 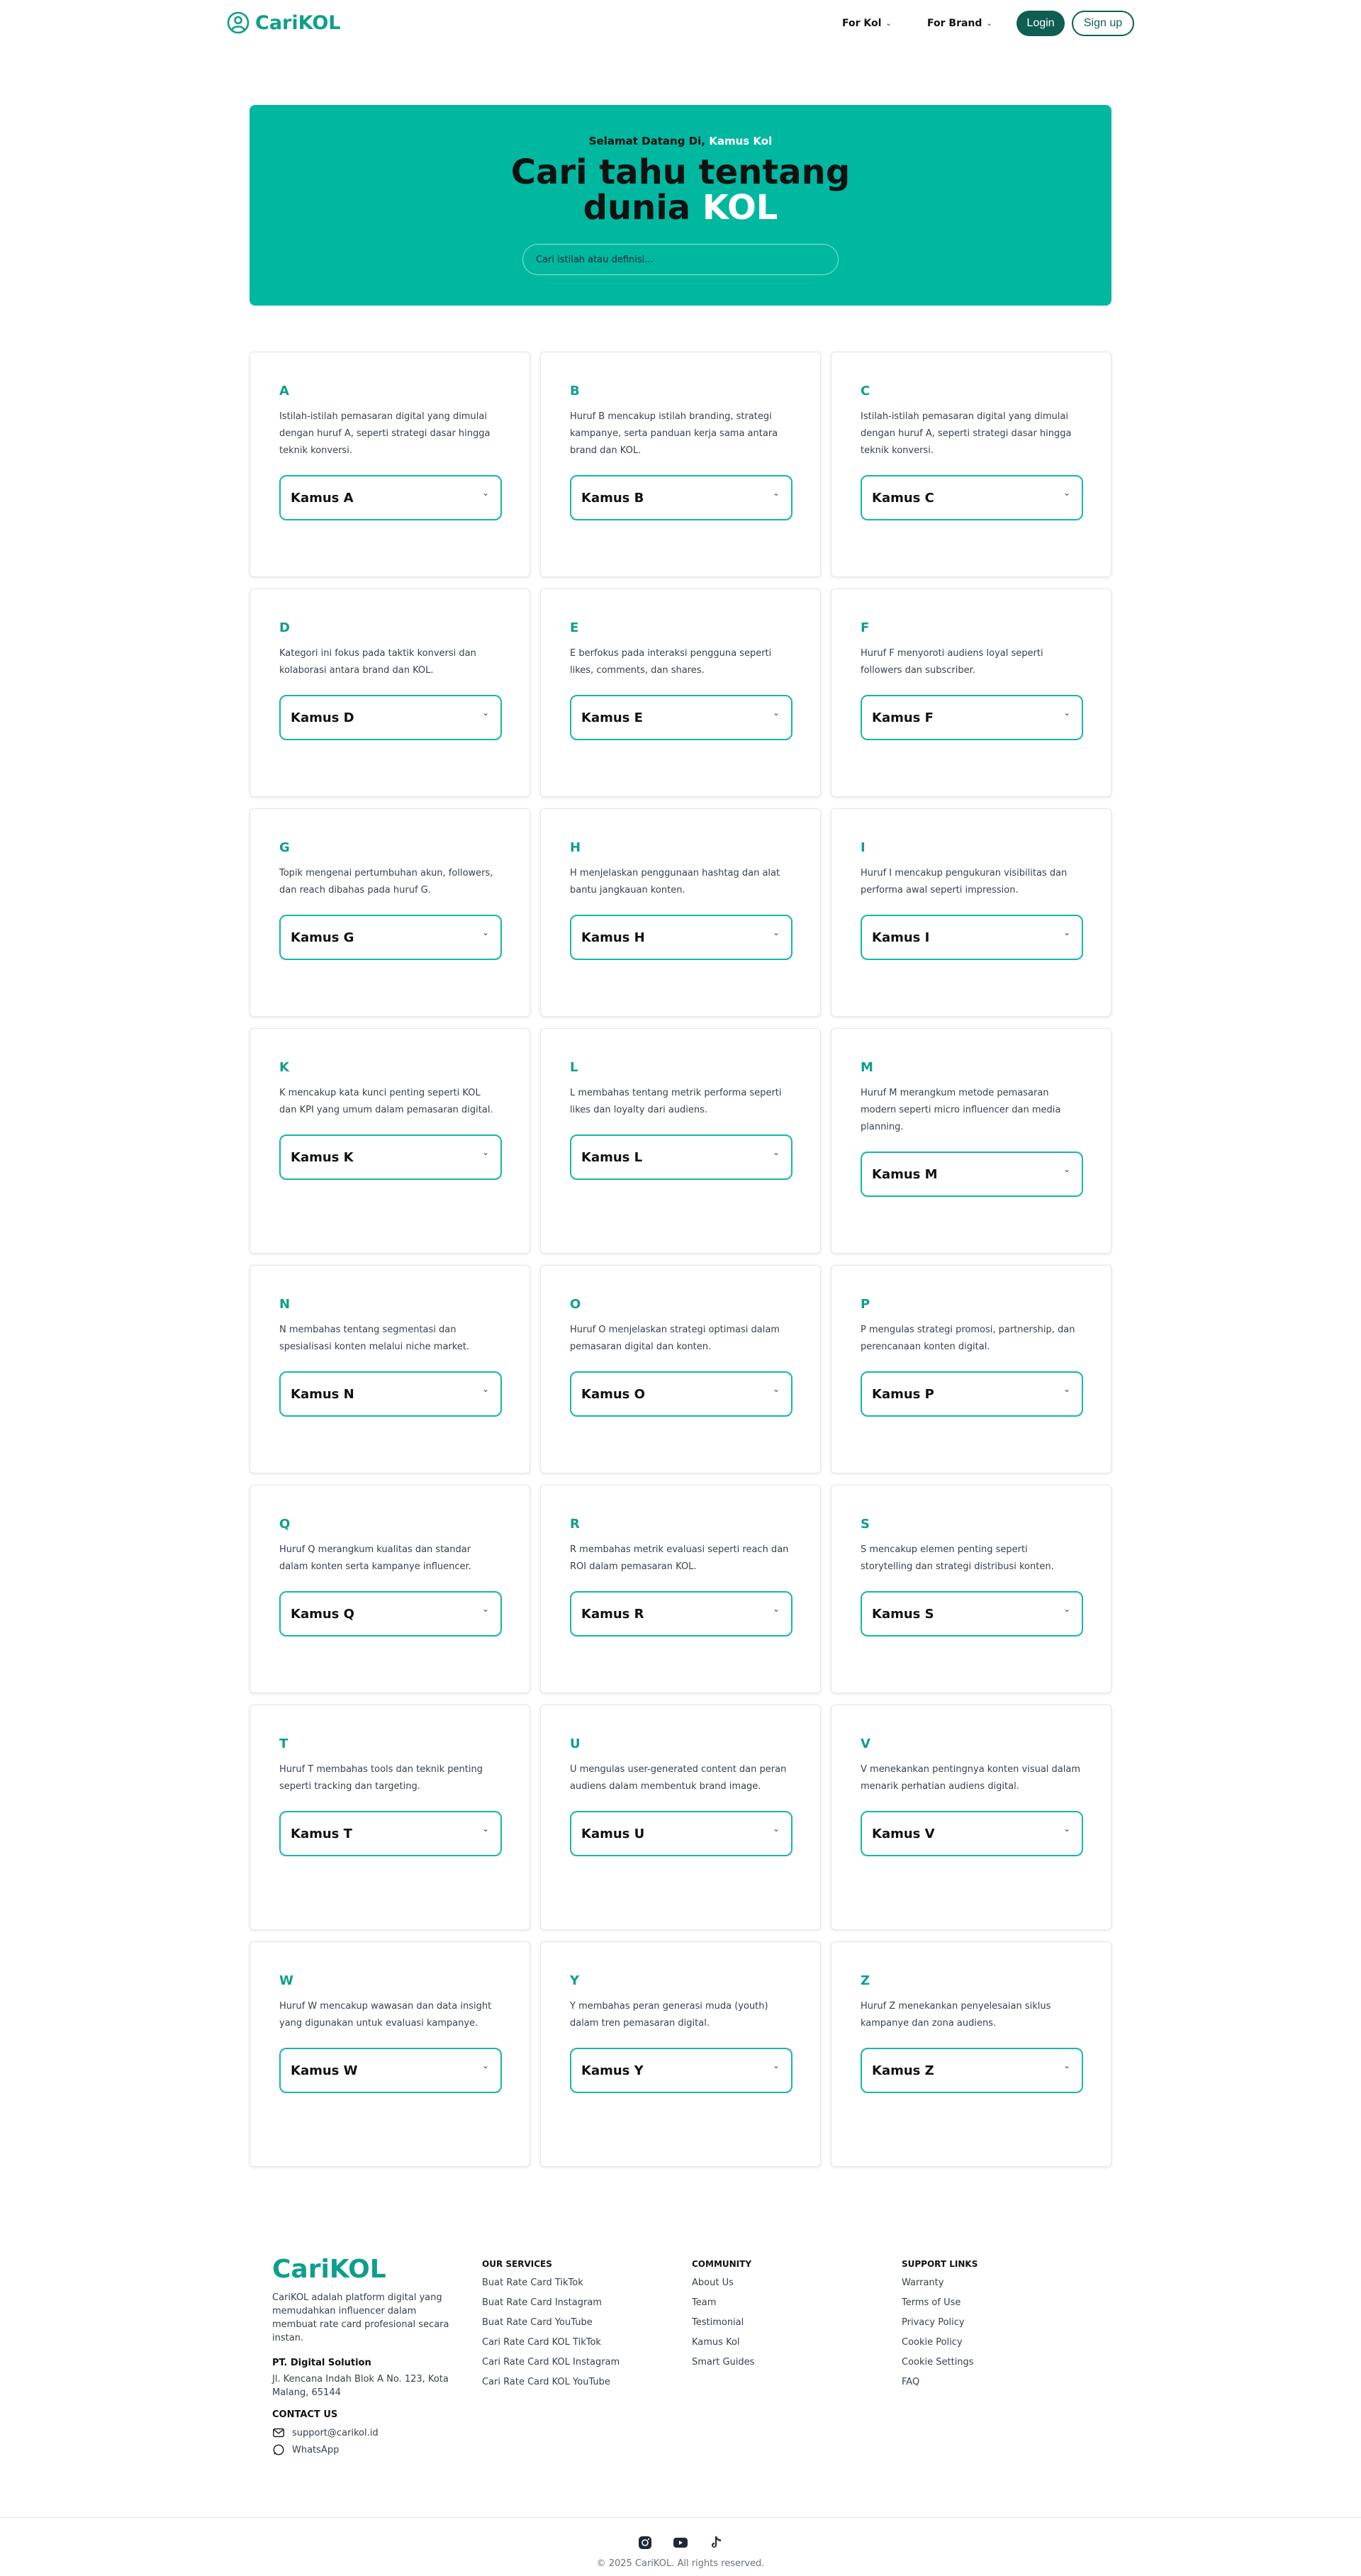 What do you see at coordinates (681, 1394) in the screenshot?
I see `kamus-dropdown: Kamus O ⌄` at bounding box center [681, 1394].